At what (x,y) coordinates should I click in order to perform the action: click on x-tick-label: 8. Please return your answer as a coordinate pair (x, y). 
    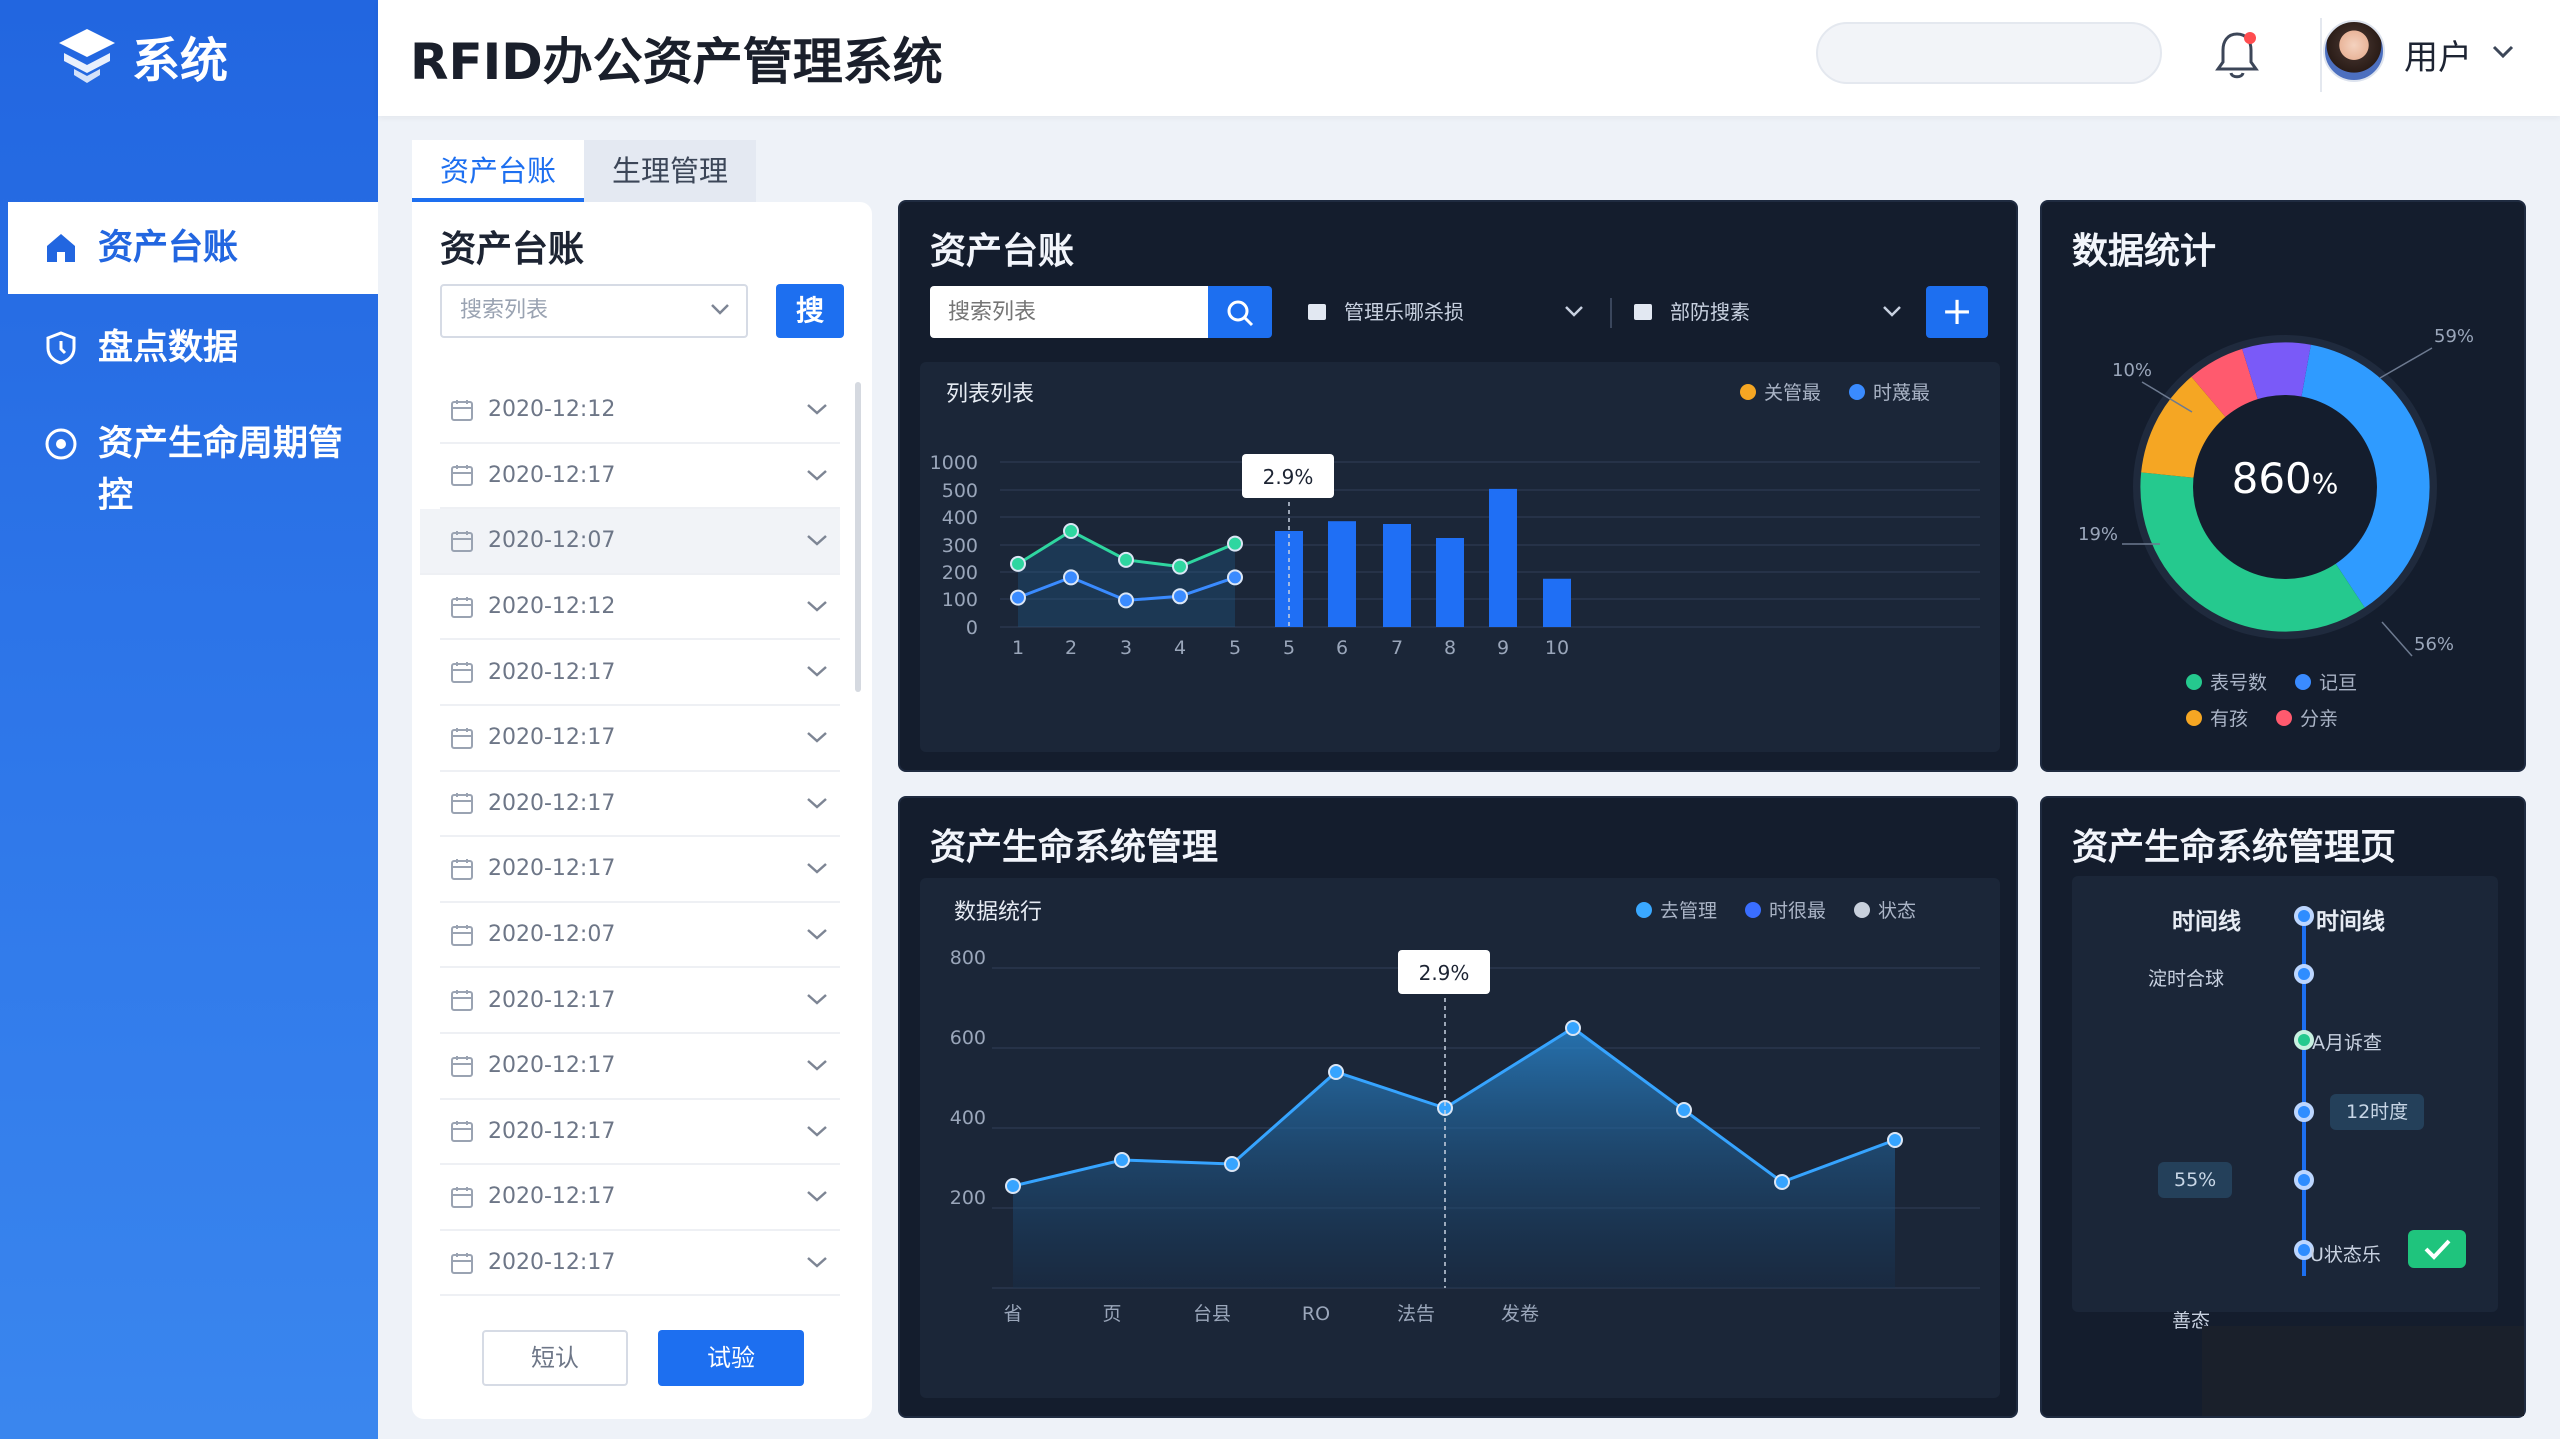
    Looking at the image, I should click on (1450, 648).